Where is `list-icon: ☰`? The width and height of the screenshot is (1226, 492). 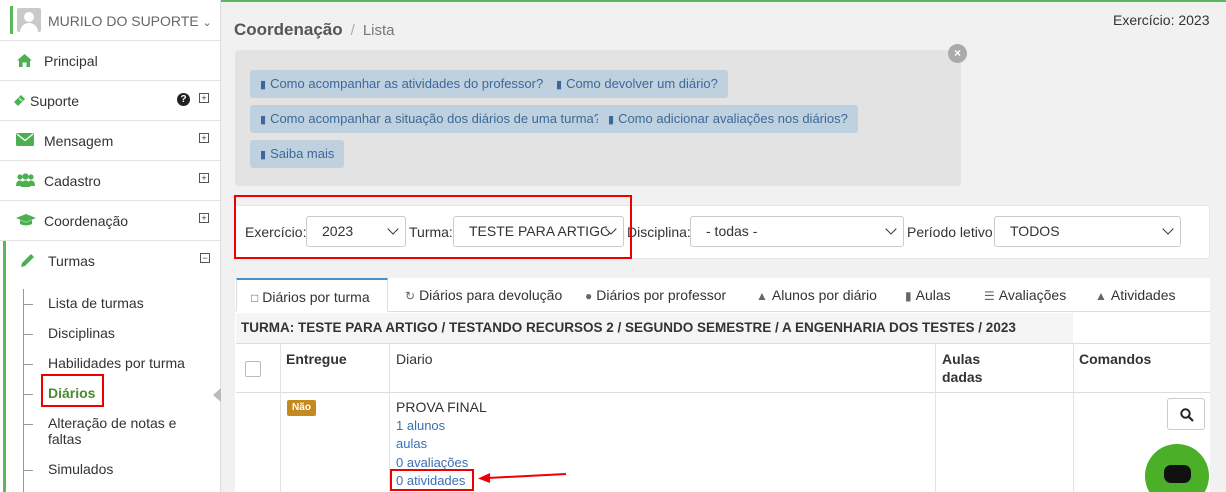 list-icon: ☰ is located at coordinates (989, 296).